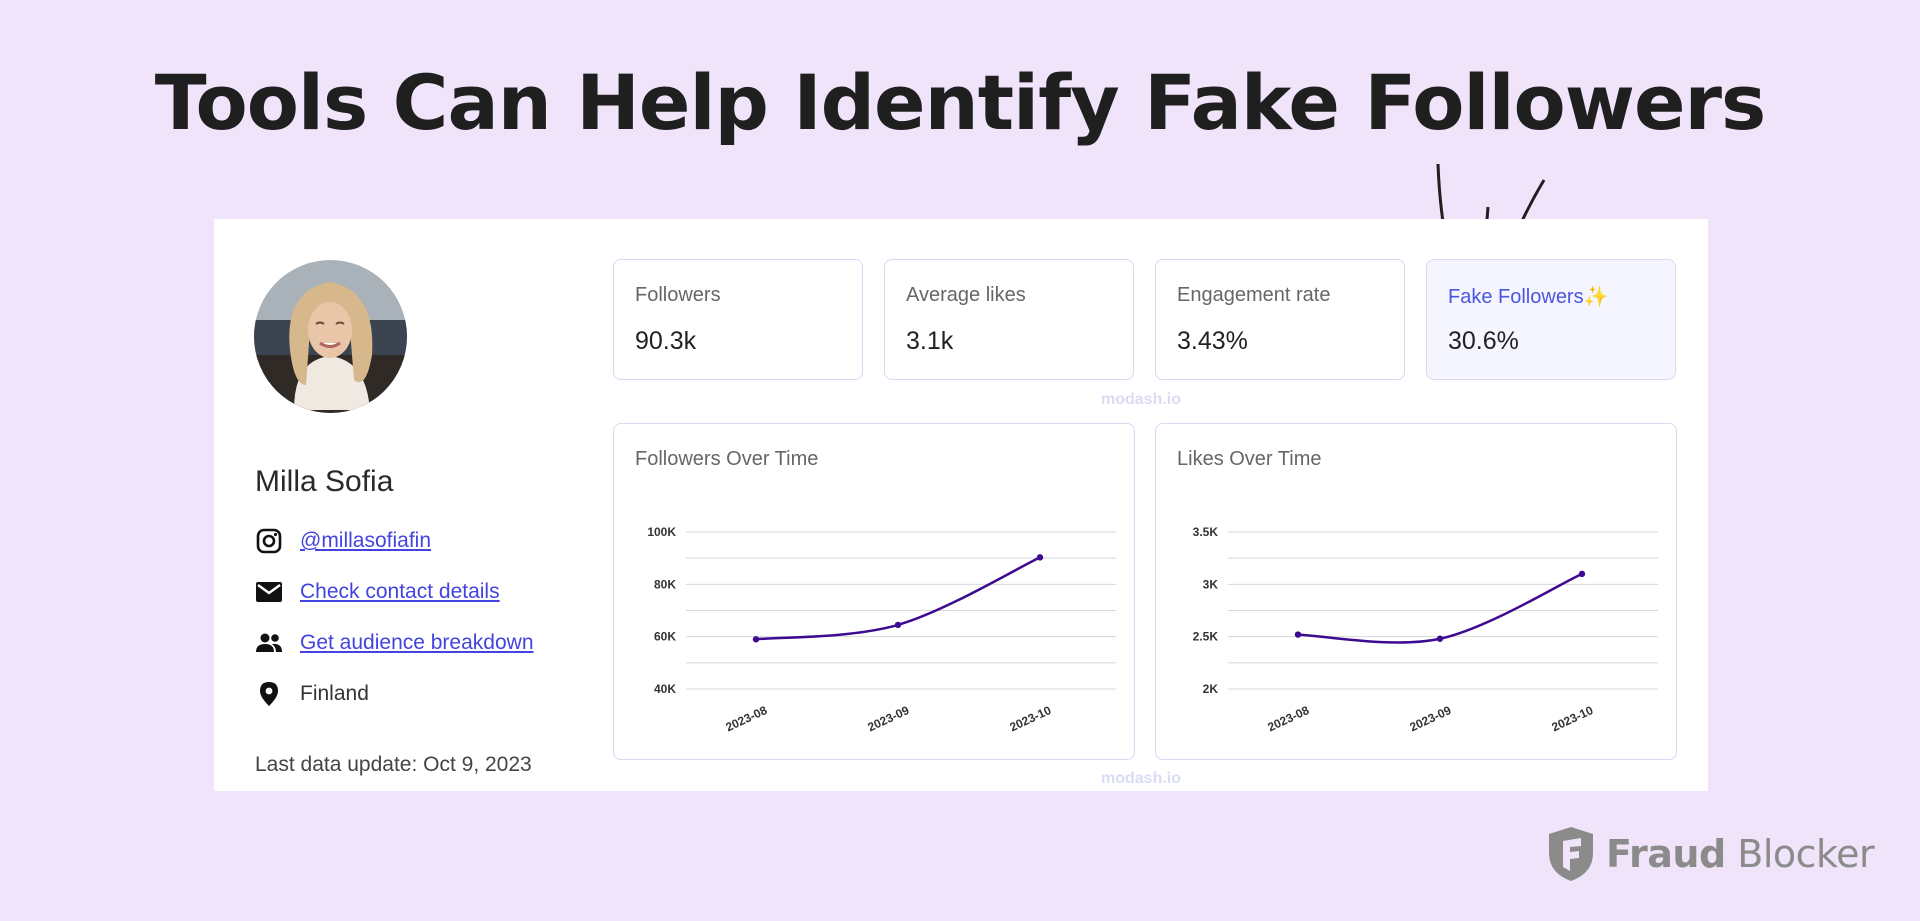 The width and height of the screenshot is (1920, 921). Describe the element at coordinates (1280, 319) in the screenshot. I see `stat-card-engagement-rate: Engagement rate 3.43%` at that location.